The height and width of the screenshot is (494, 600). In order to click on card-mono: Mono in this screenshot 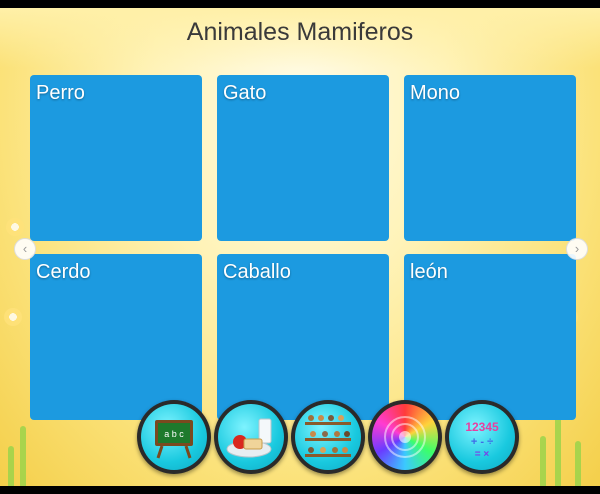, I will do `click(490, 158)`.